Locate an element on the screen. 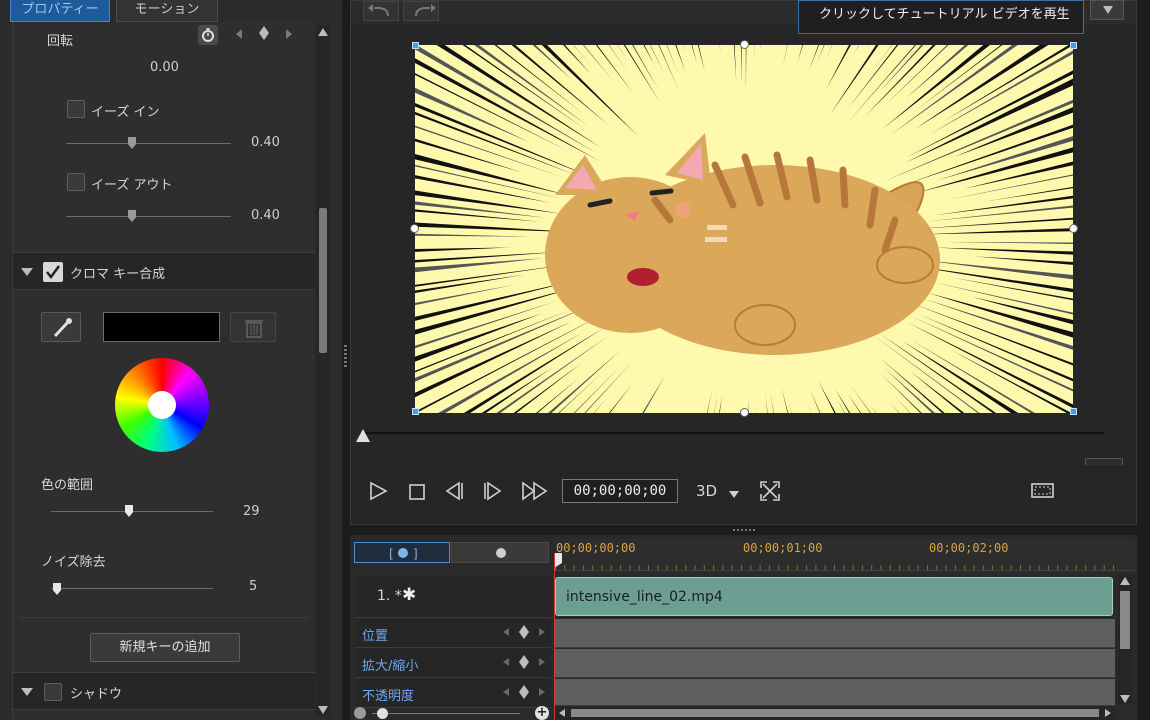 The width and height of the screenshot is (1150, 720). shadow-checkbox is located at coordinates (53, 692).